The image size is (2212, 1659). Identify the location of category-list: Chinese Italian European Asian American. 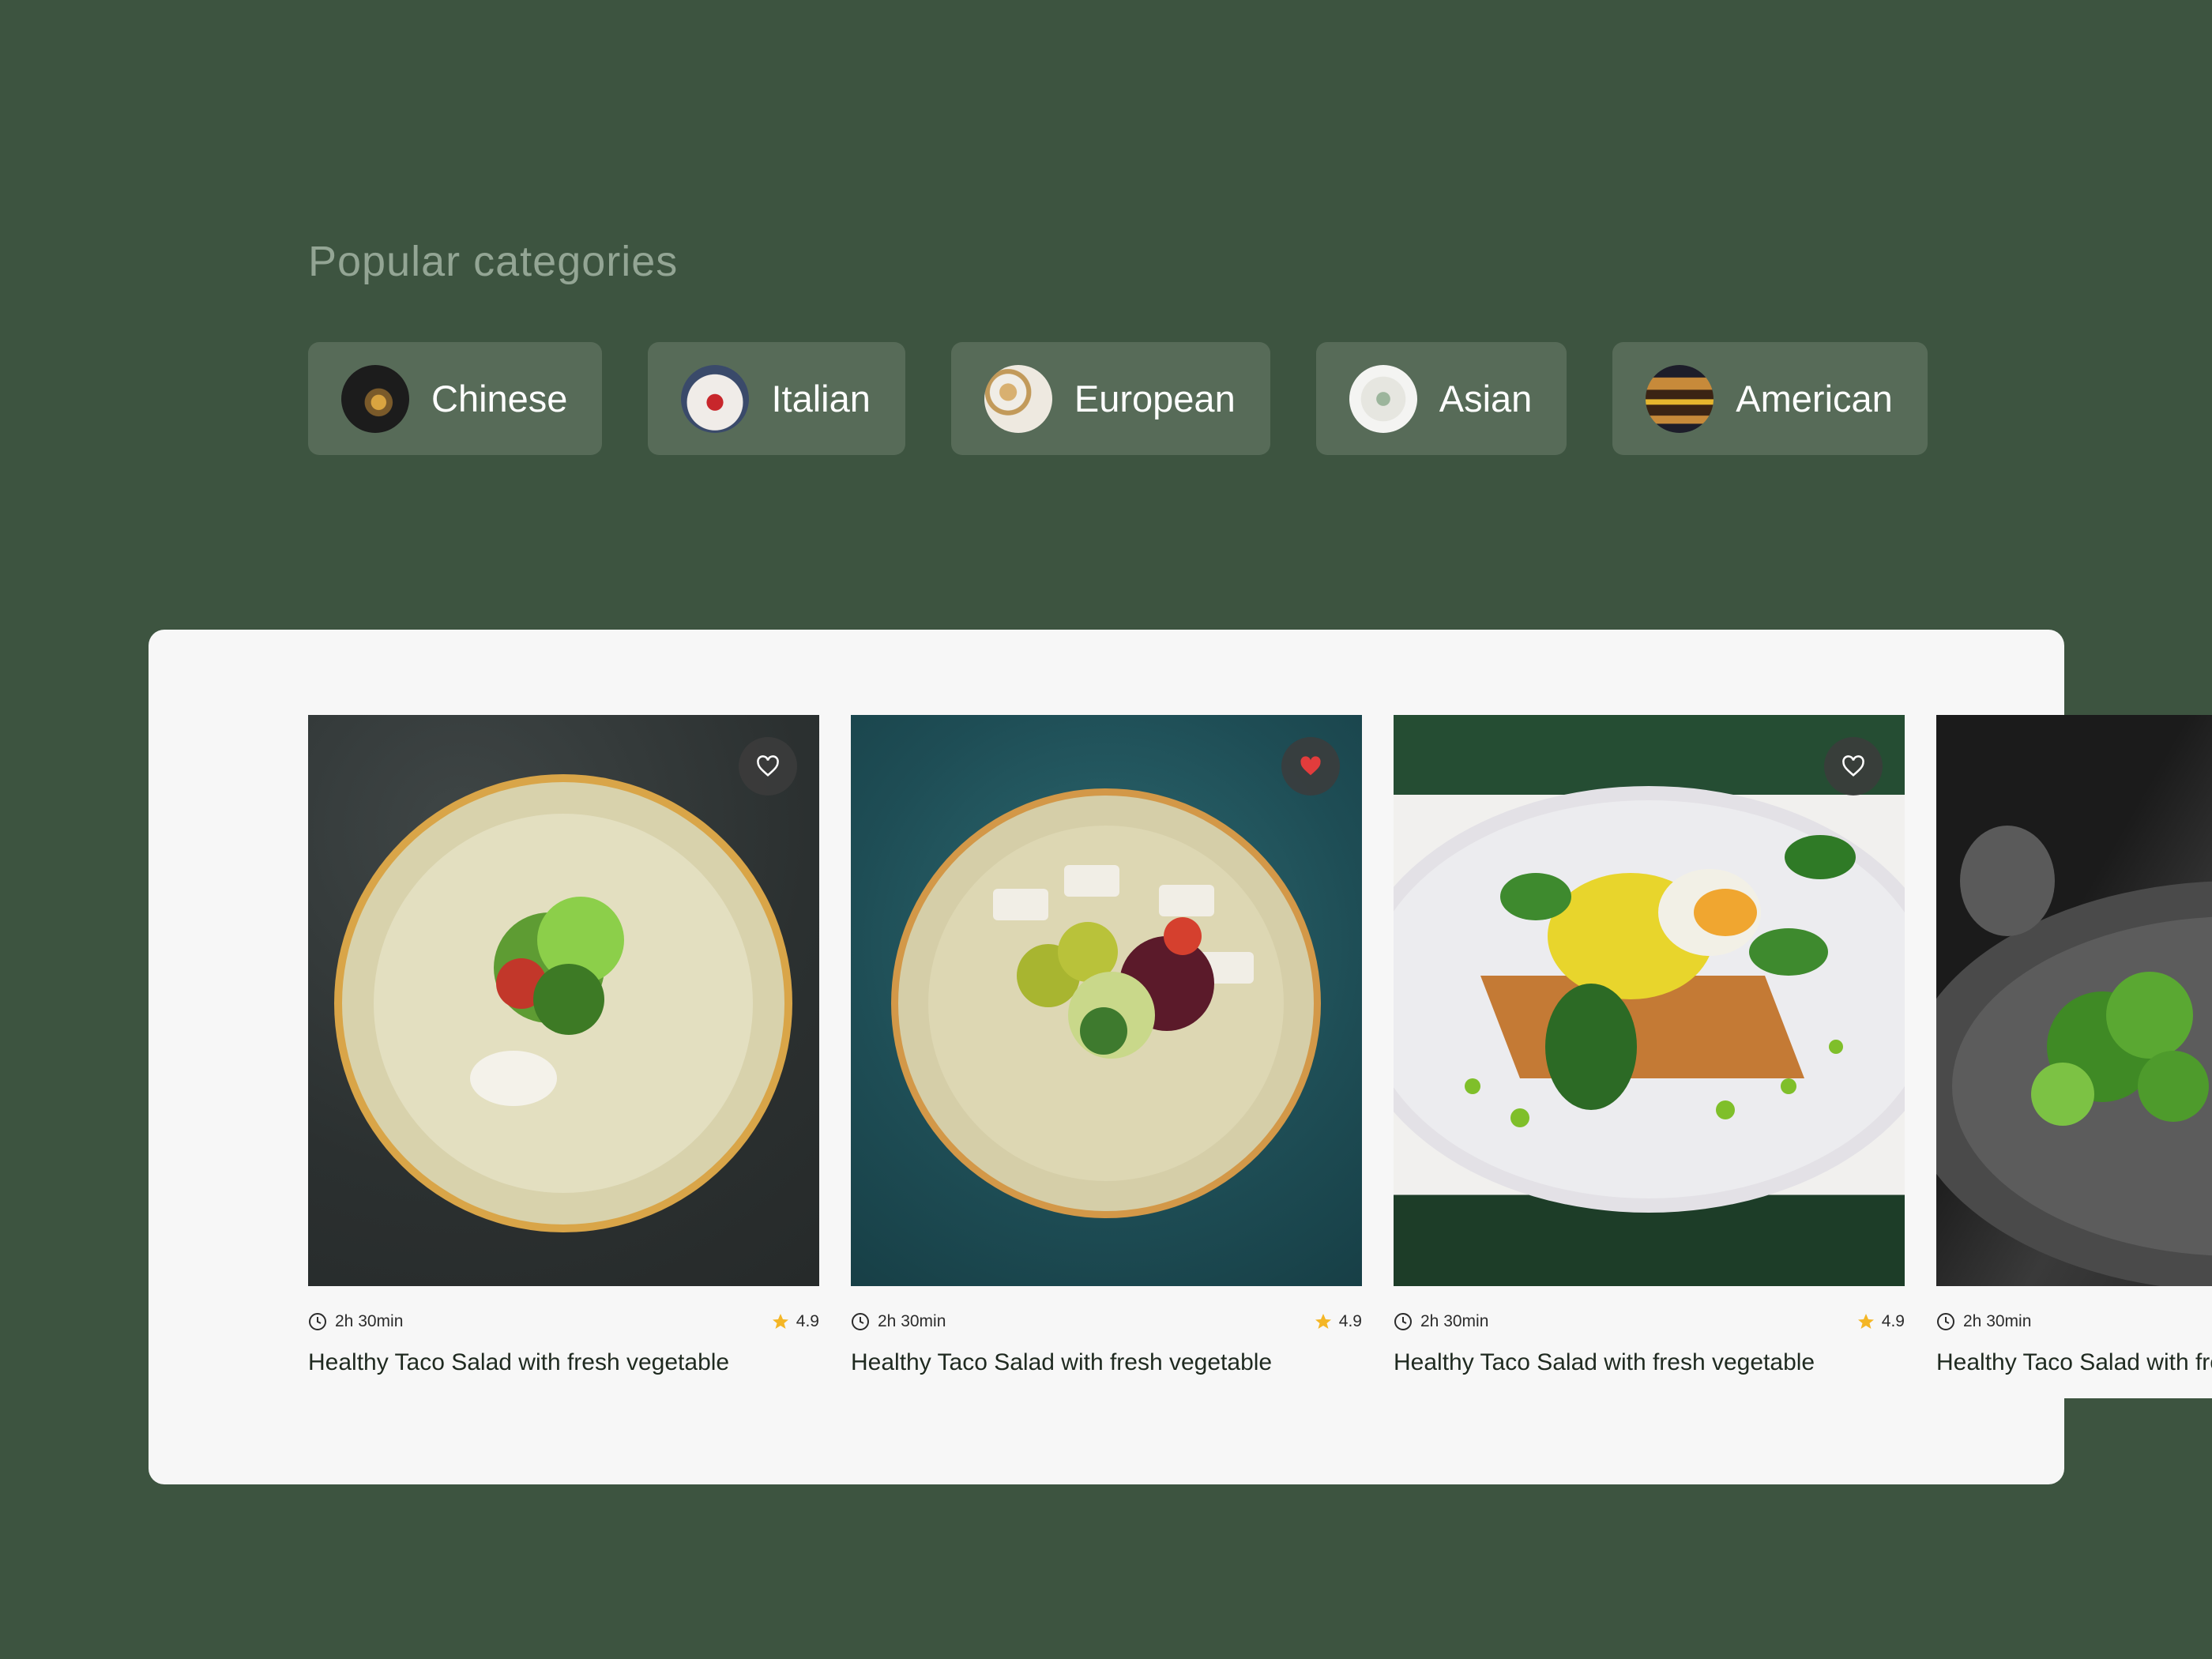
(1118, 398).